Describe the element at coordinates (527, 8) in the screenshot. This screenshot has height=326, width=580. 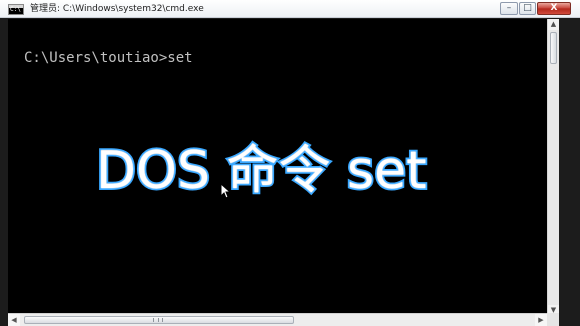
I see `maximize-button: □` at that location.